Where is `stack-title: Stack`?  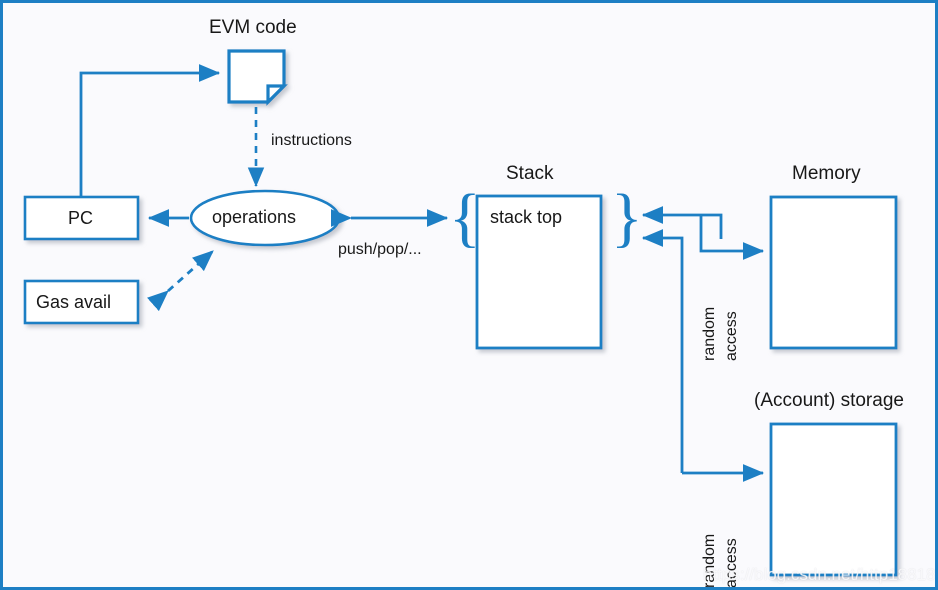 stack-title: Stack is located at coordinates (530, 173).